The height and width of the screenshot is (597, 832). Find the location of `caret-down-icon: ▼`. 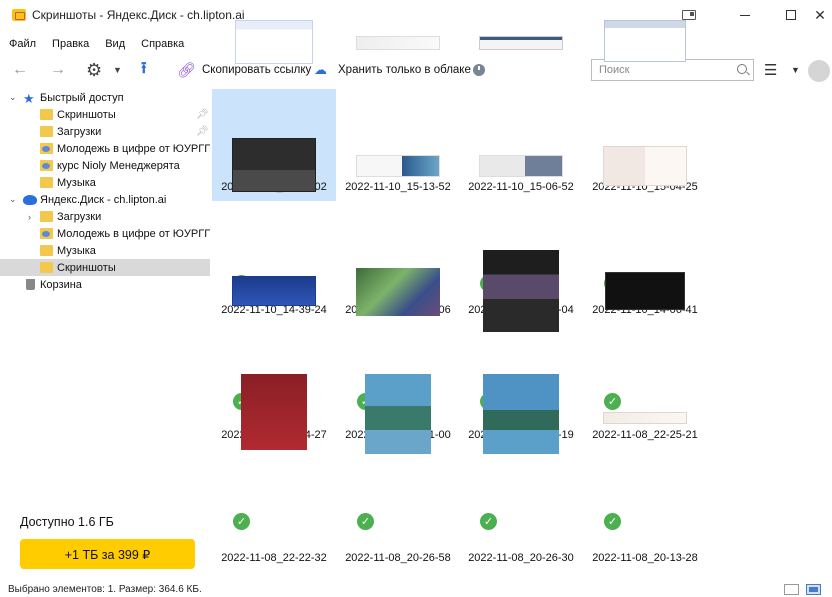

caret-down-icon: ▼ is located at coordinates (795, 70).